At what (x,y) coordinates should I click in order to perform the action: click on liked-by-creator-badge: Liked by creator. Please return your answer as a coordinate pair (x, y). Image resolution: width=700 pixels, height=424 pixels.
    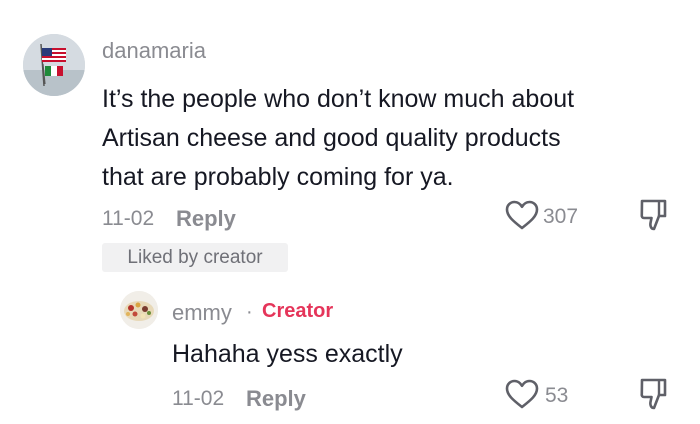
    Looking at the image, I should click on (195, 257).